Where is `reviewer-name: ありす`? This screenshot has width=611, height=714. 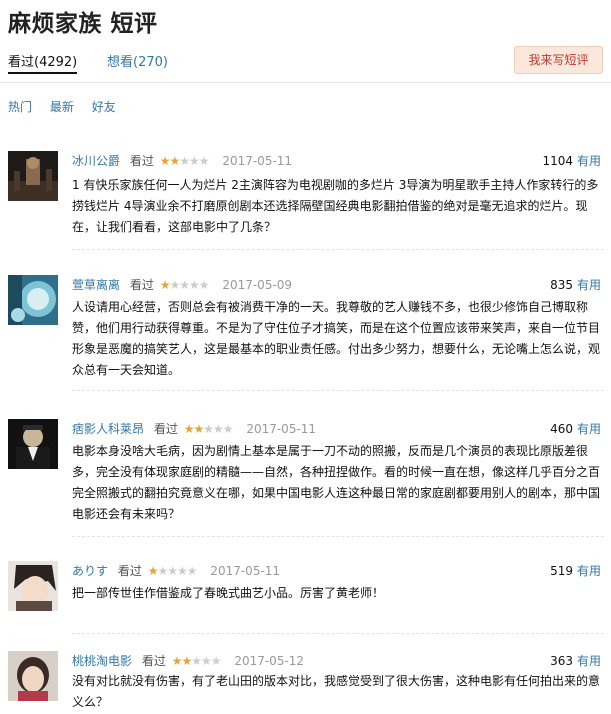
reviewer-name: ありす is located at coordinates (90, 571).